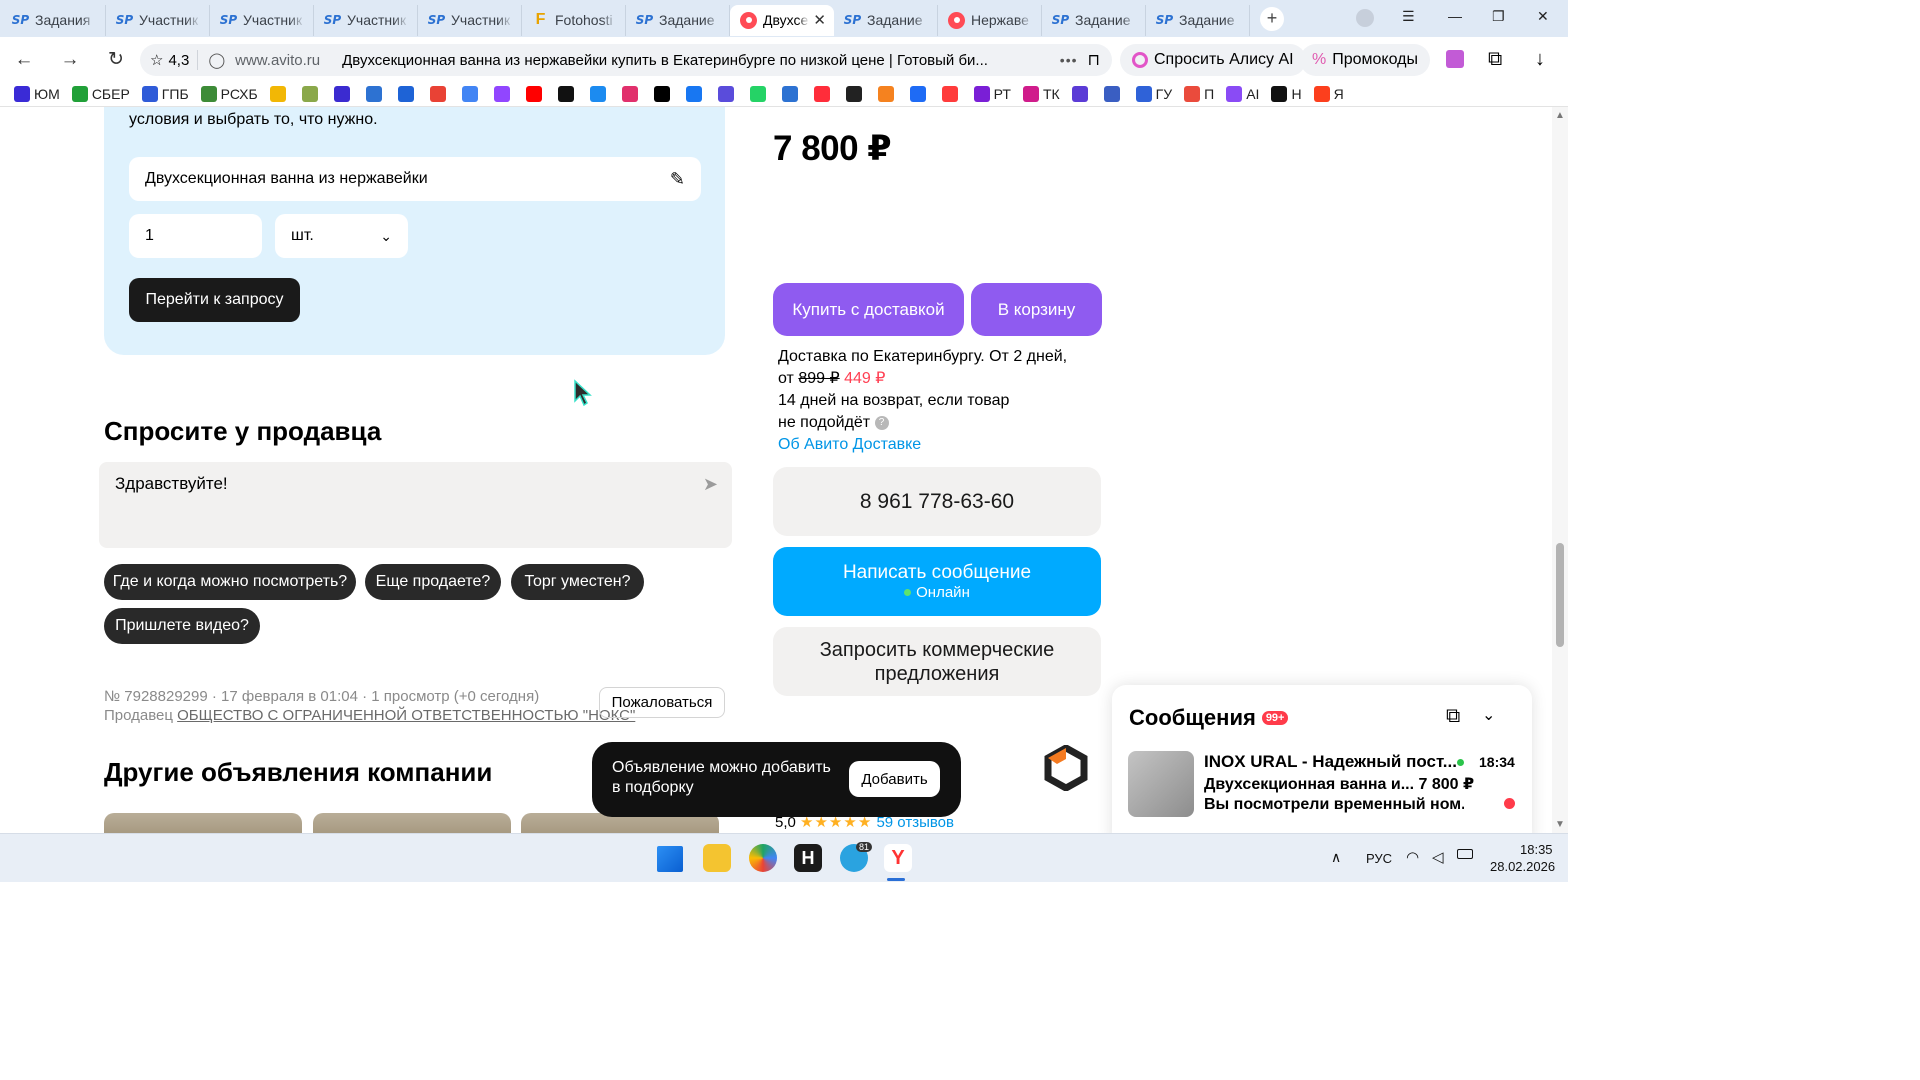 The image size is (1920, 1080). I want to click on bookmark-icon: ⊓, so click(1100, 60).